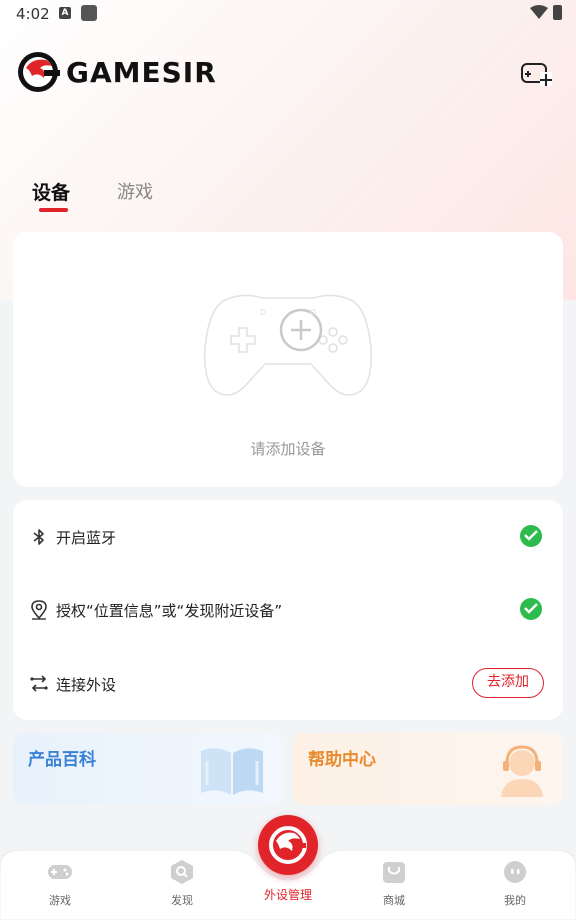 Image resolution: width=576 pixels, height=920 pixels. Describe the element at coordinates (515, 872) in the screenshot. I see `profile-icon` at that location.